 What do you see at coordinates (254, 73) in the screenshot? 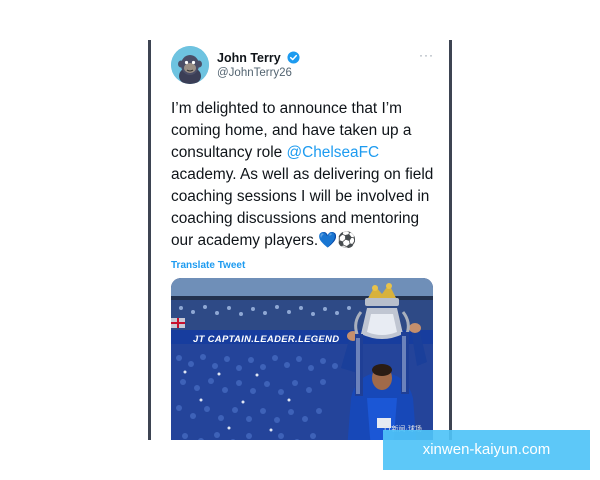
I see `user-handle: @JohnTerry26` at bounding box center [254, 73].